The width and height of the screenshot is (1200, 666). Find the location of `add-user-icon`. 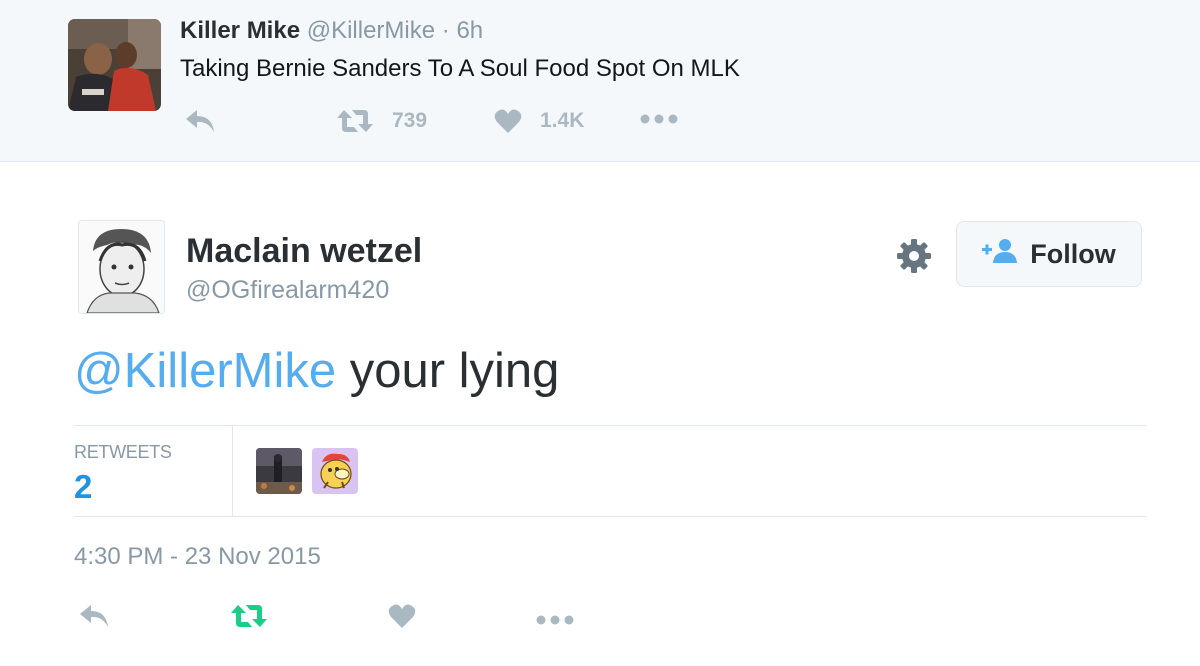

add-user-icon is located at coordinates (1000, 254).